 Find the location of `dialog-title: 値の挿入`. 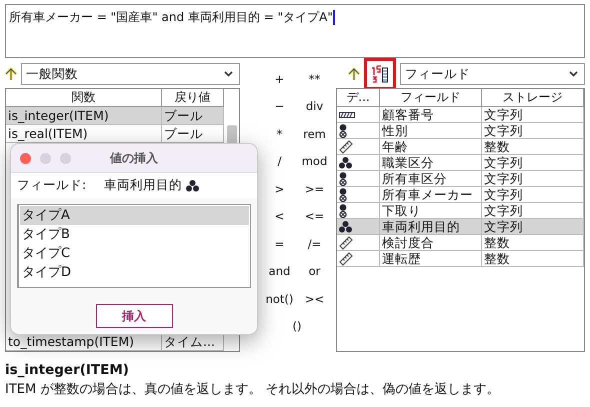

dialog-title: 値の挿入 is located at coordinates (133, 158).